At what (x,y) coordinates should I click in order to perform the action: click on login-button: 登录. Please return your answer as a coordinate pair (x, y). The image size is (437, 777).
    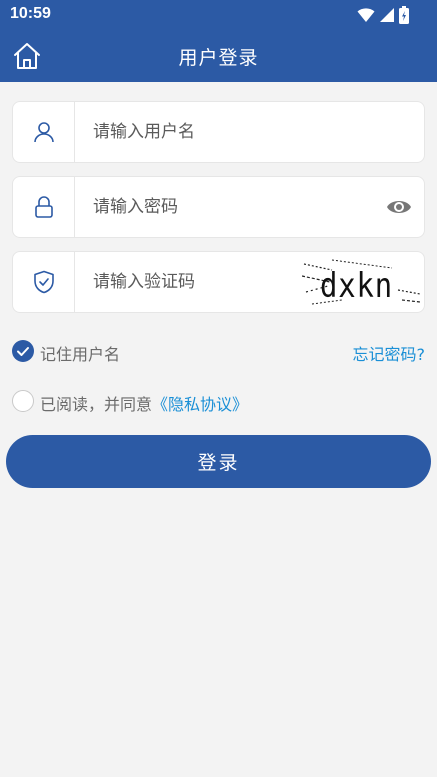
    Looking at the image, I should click on (218, 461).